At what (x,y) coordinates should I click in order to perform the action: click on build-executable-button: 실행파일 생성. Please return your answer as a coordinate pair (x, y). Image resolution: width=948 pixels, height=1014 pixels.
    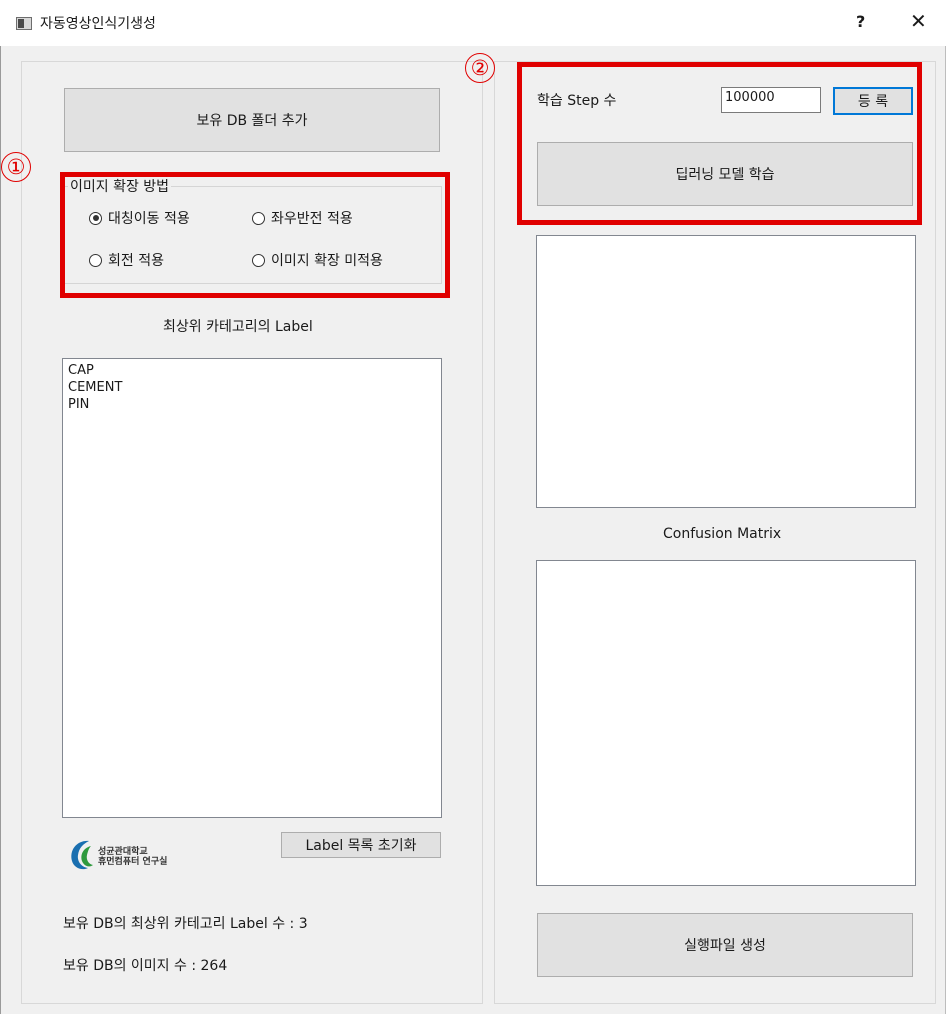
    Looking at the image, I should click on (725, 945).